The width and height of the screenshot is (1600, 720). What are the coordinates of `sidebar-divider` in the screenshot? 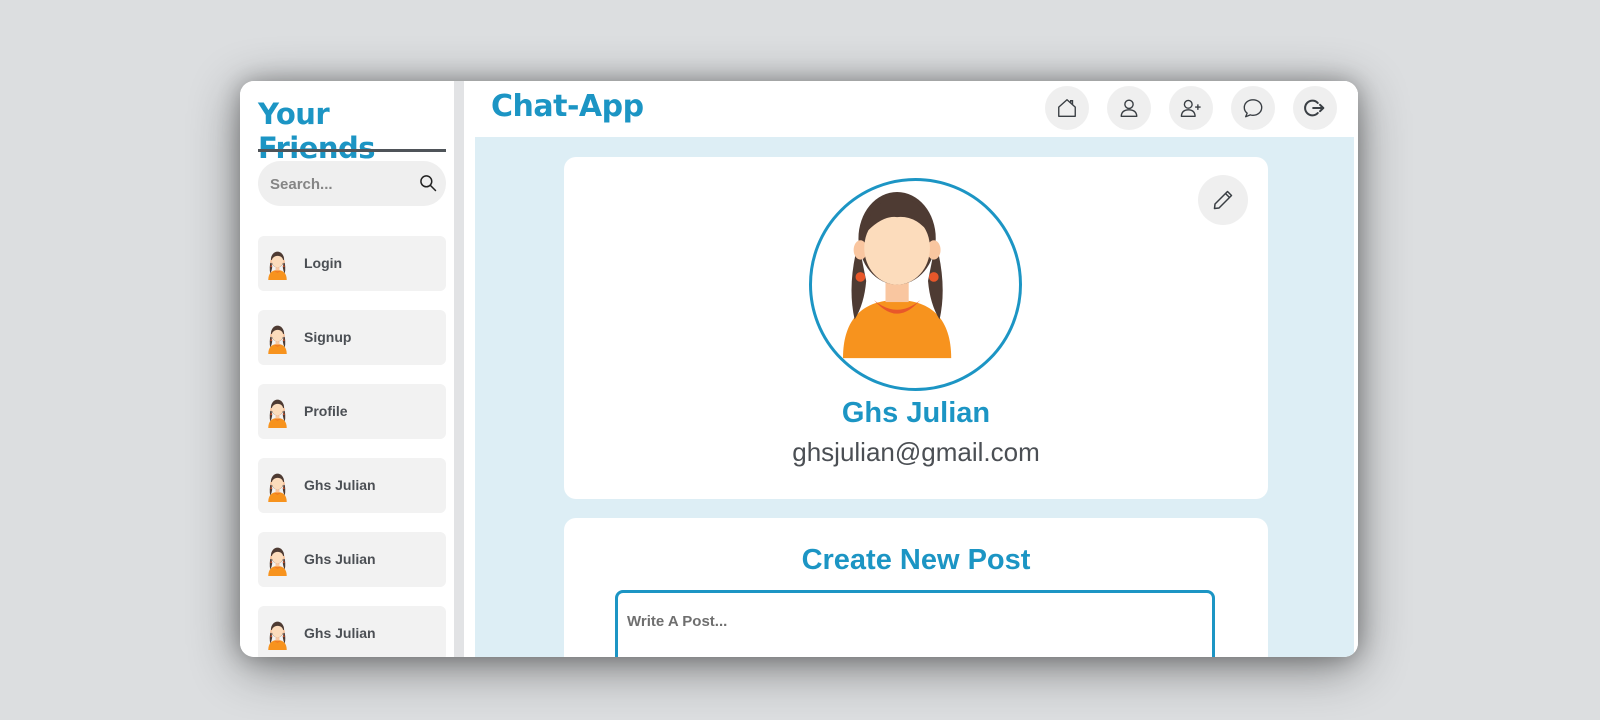 It's located at (352, 150).